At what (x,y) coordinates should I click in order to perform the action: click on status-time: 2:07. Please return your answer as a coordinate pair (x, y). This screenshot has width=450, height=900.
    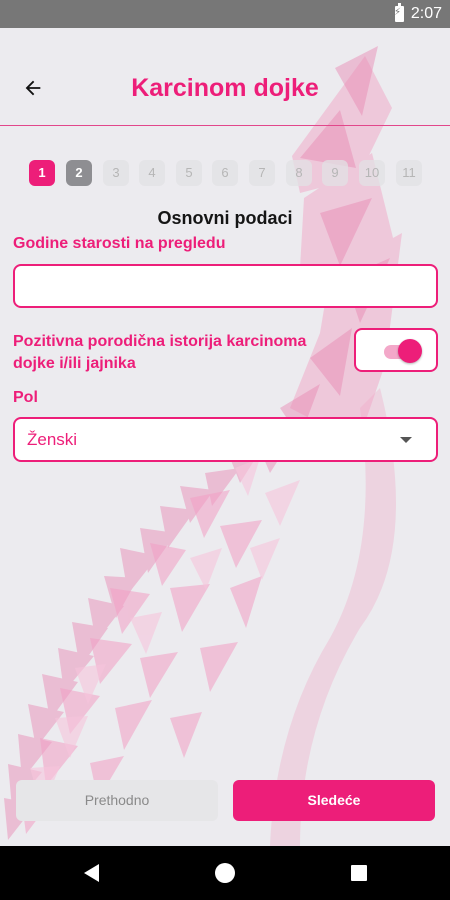
    Looking at the image, I should click on (426, 13).